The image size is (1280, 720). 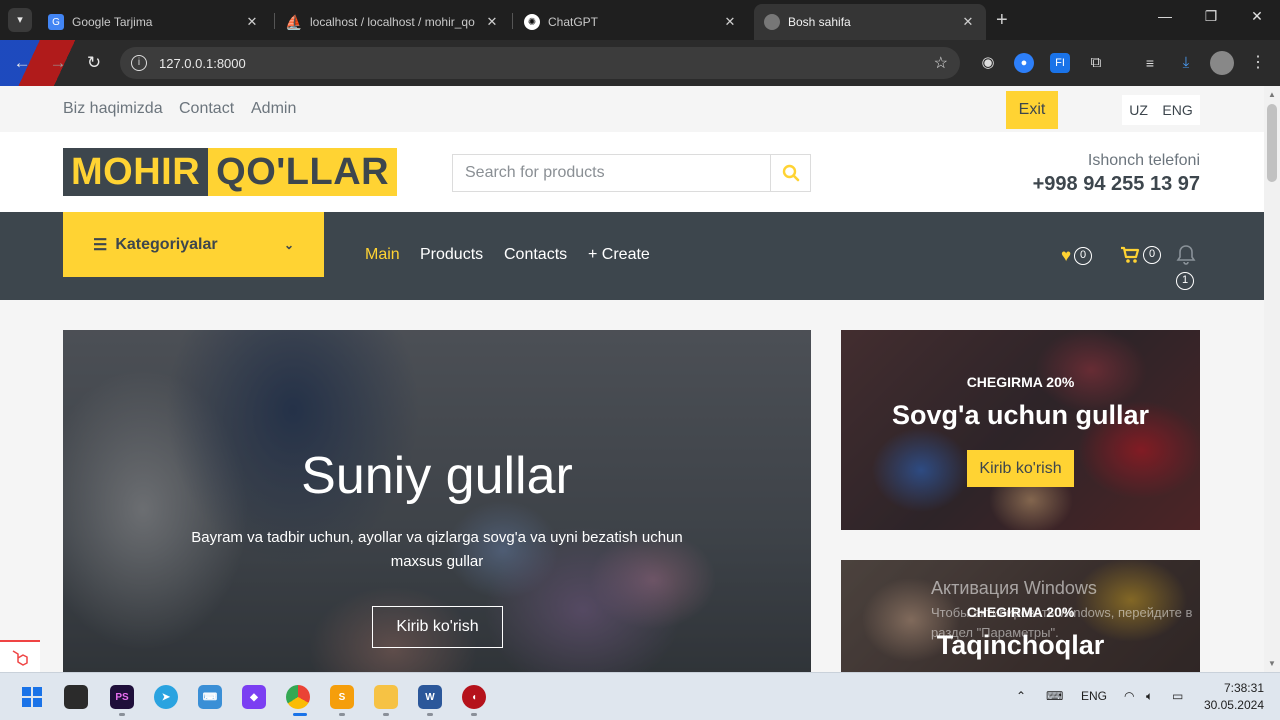 I want to click on search-input, so click(x=611, y=173).